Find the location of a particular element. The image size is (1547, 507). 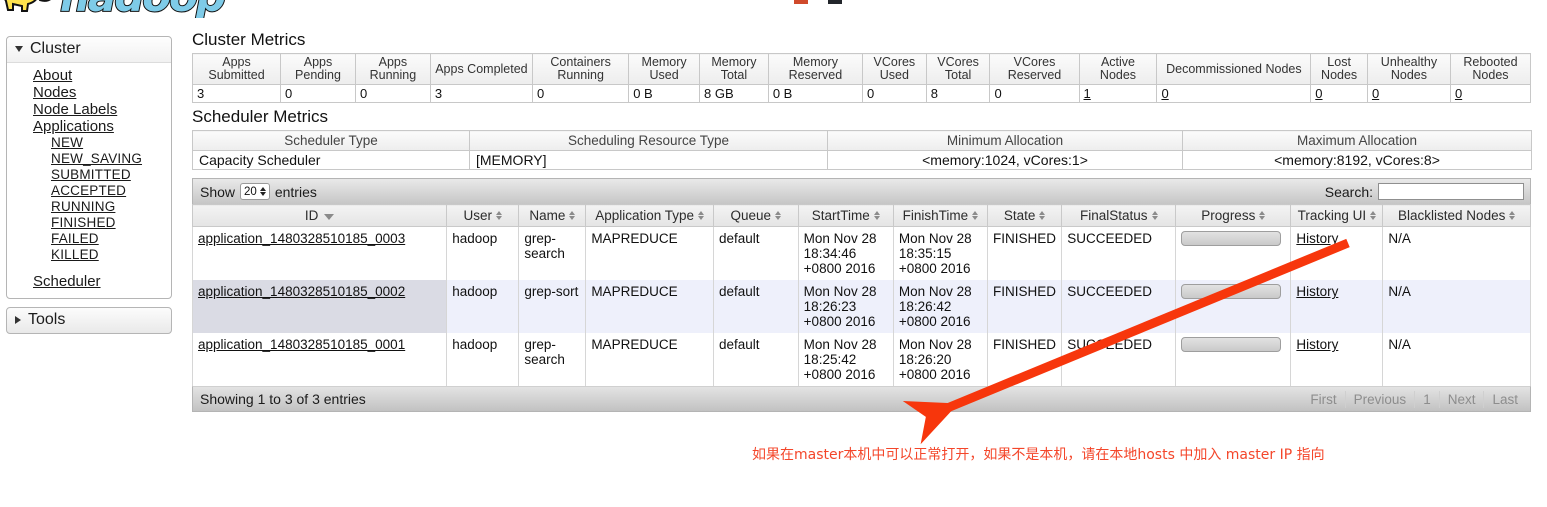

application-id-link: application_1480328510185_0003 is located at coordinates (301, 238).